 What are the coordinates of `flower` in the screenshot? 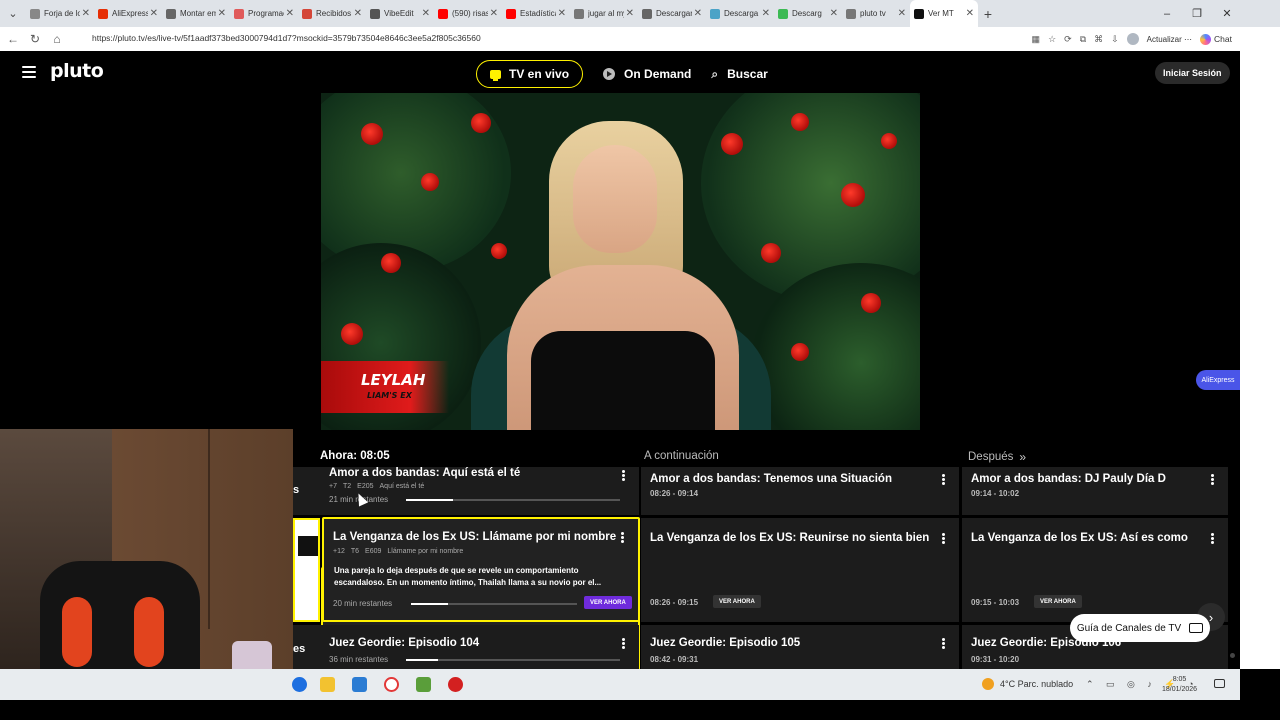 It's located at (430, 182).